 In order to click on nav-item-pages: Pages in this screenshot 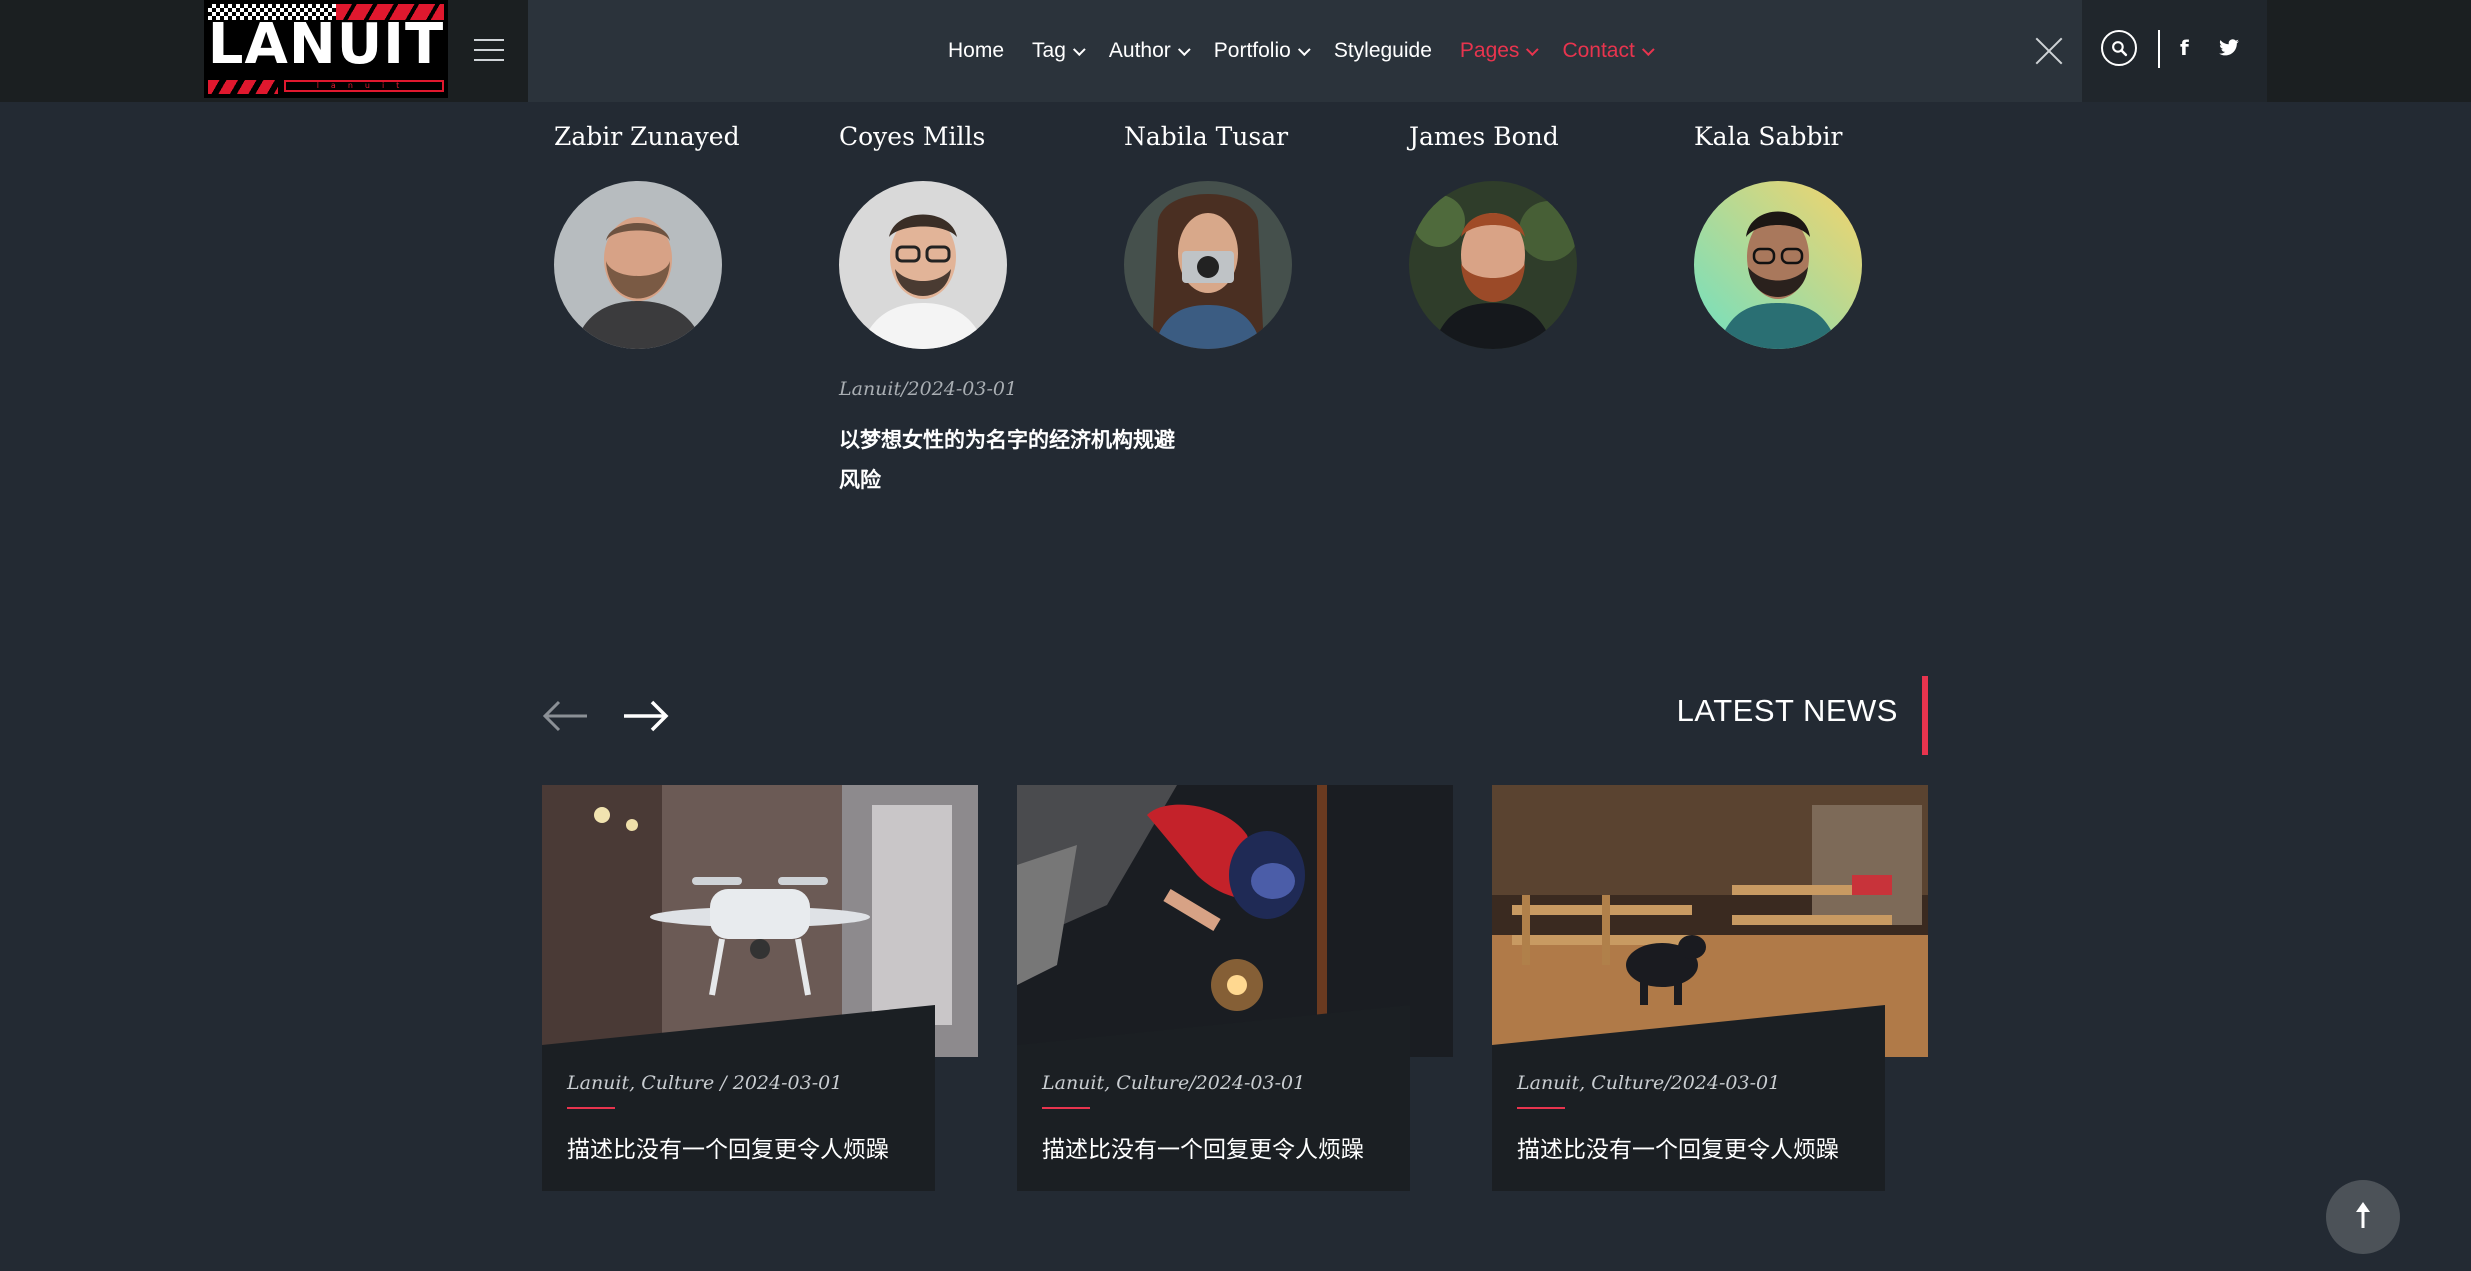, I will do `click(1500, 51)`.